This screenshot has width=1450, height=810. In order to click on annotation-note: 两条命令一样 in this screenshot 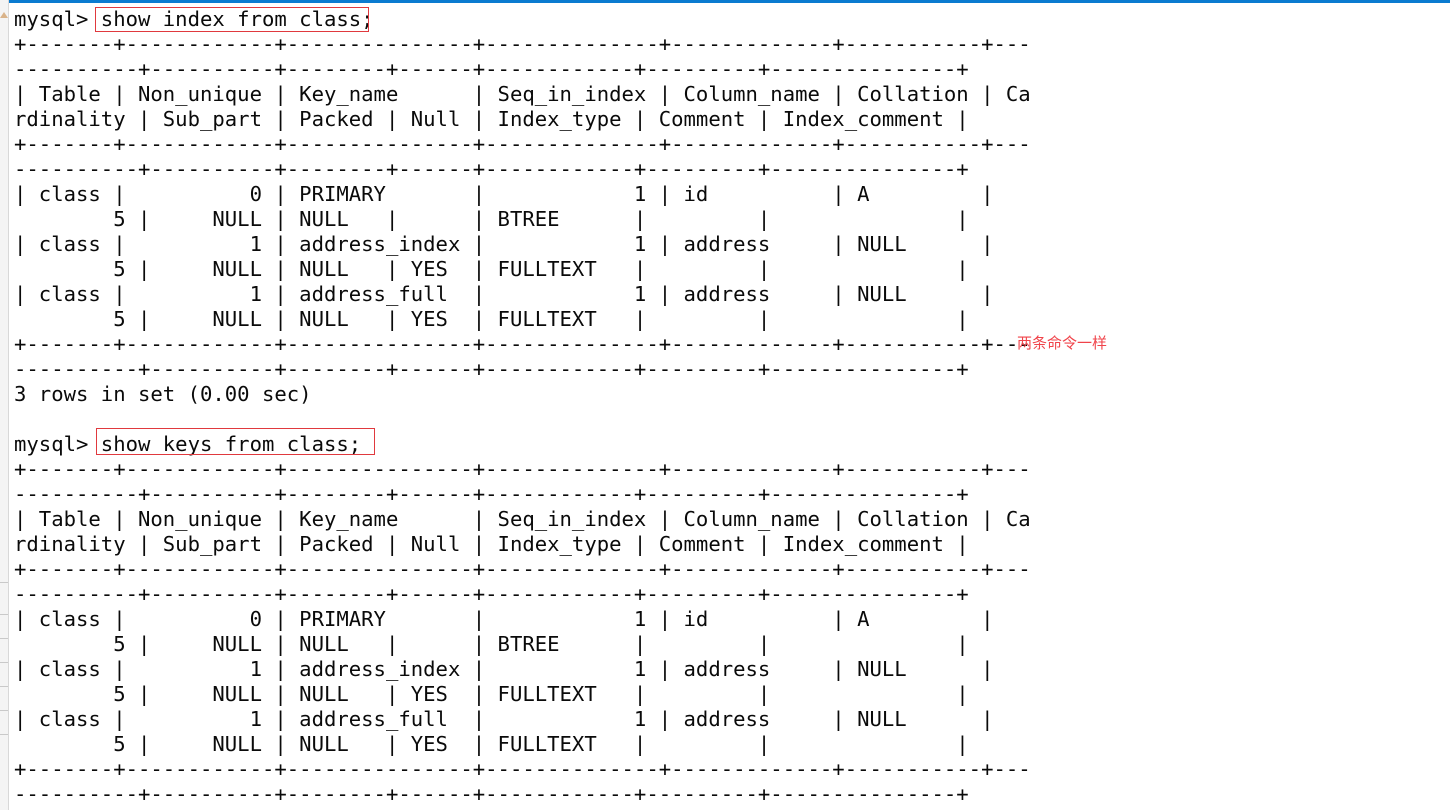, I will do `click(1062, 343)`.